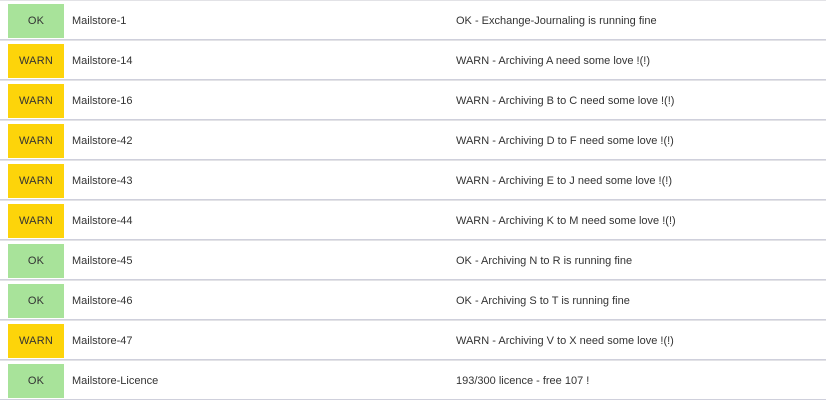 This screenshot has width=826, height=405. Describe the element at coordinates (102, 261) in the screenshot. I see `service-name: Mailstore-45` at that location.